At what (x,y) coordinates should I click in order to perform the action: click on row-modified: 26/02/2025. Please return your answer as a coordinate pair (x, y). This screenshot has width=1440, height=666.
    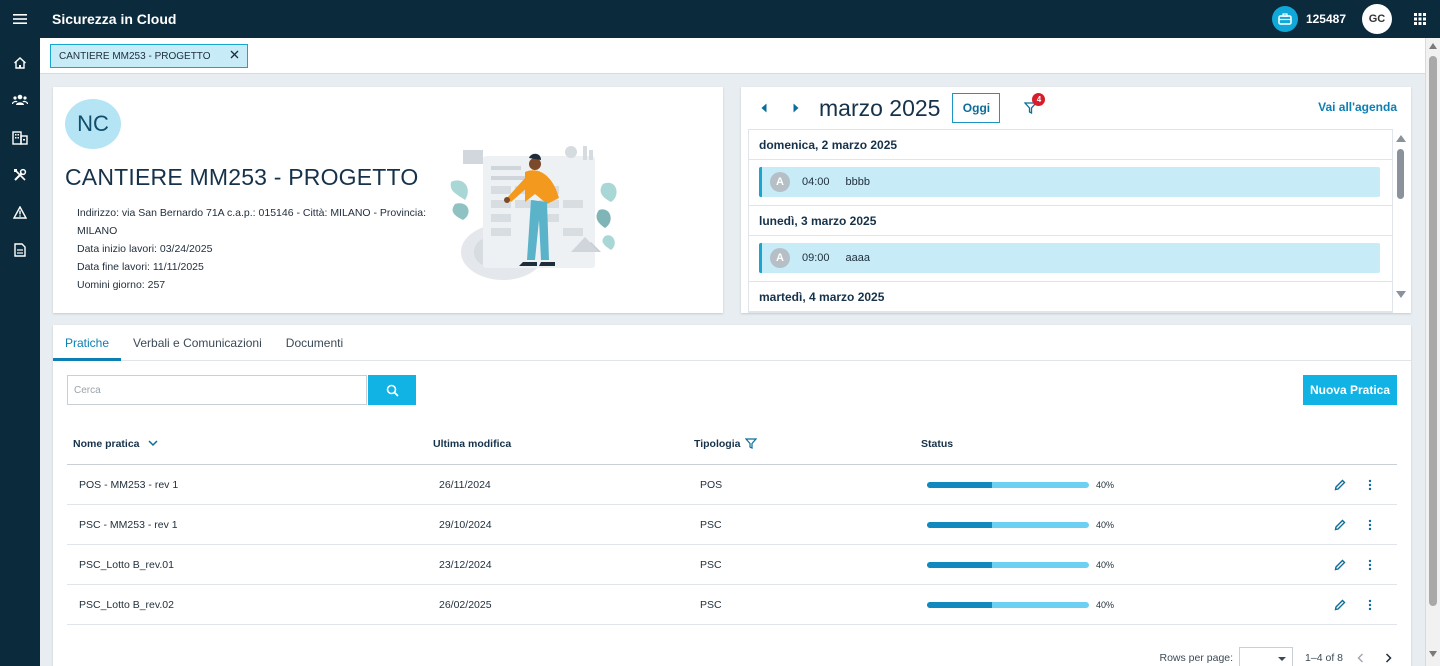
    Looking at the image, I should click on (465, 604).